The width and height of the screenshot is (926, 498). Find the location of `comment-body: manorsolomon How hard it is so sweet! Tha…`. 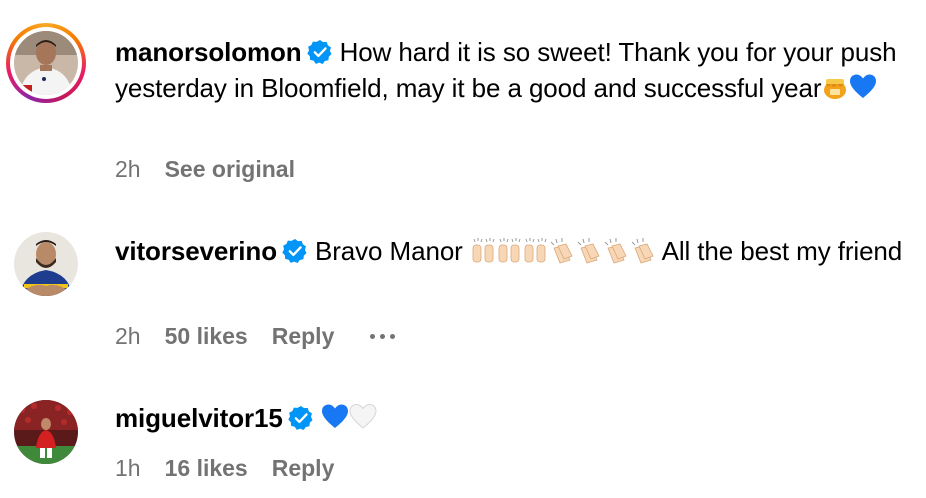

comment-body: manorsolomon How hard it is so sweet! Tha… is located at coordinates (515, 70).